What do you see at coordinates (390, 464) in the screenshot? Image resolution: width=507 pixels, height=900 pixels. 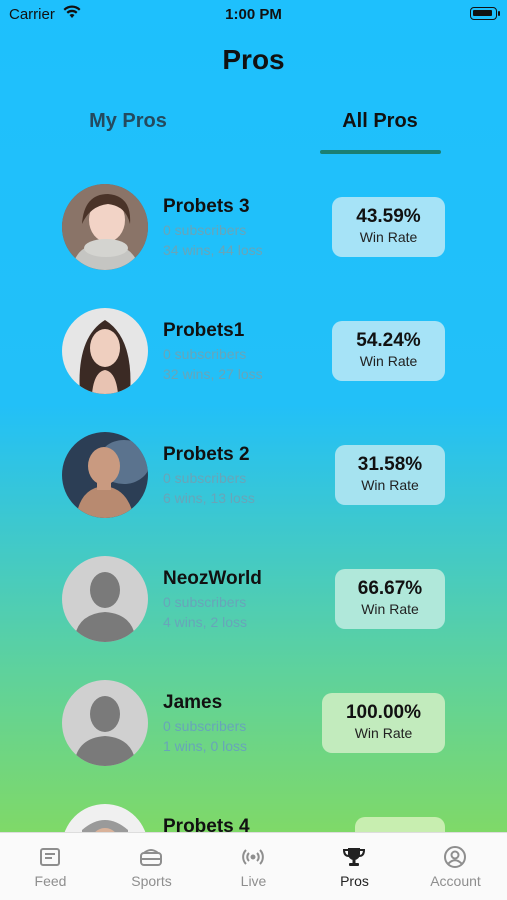 I see `win-rate-value: 31.58%` at bounding box center [390, 464].